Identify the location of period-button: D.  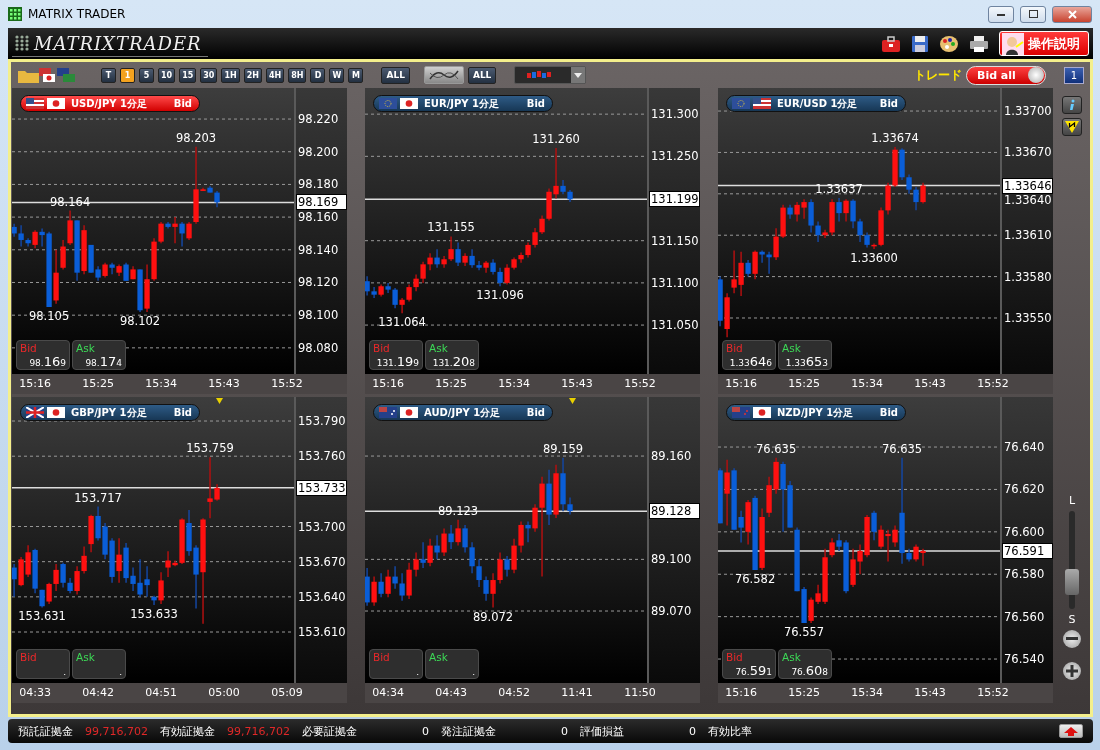
(318, 75).